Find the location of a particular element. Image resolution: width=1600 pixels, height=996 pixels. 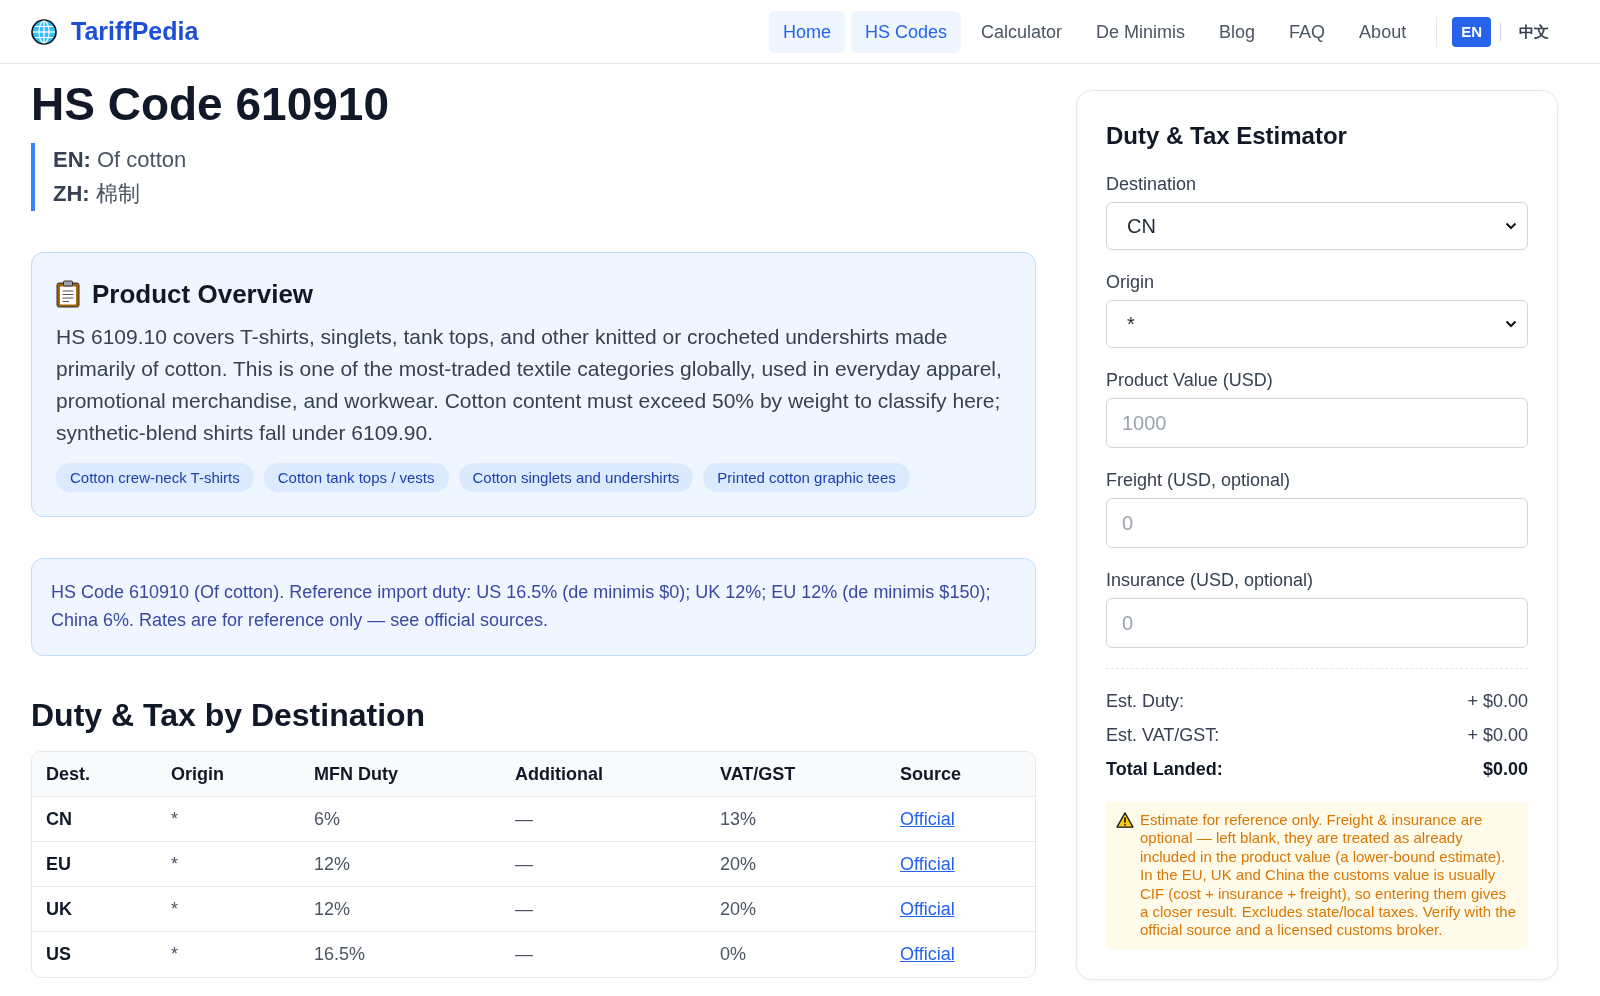

overview-text: HS 6109.10 covers T-shirts, singlets, tank tops, and other knitted or crocheted undershirts made primarily of cotton. This is one of the most-traded textile categories globally, used in everyday apparel, promotional merchandise, and workwear. Cotton content must exceed 50% by weight to classify here; synthetic-blend shirts fall under 6109.90. is located at coordinates (529, 385).